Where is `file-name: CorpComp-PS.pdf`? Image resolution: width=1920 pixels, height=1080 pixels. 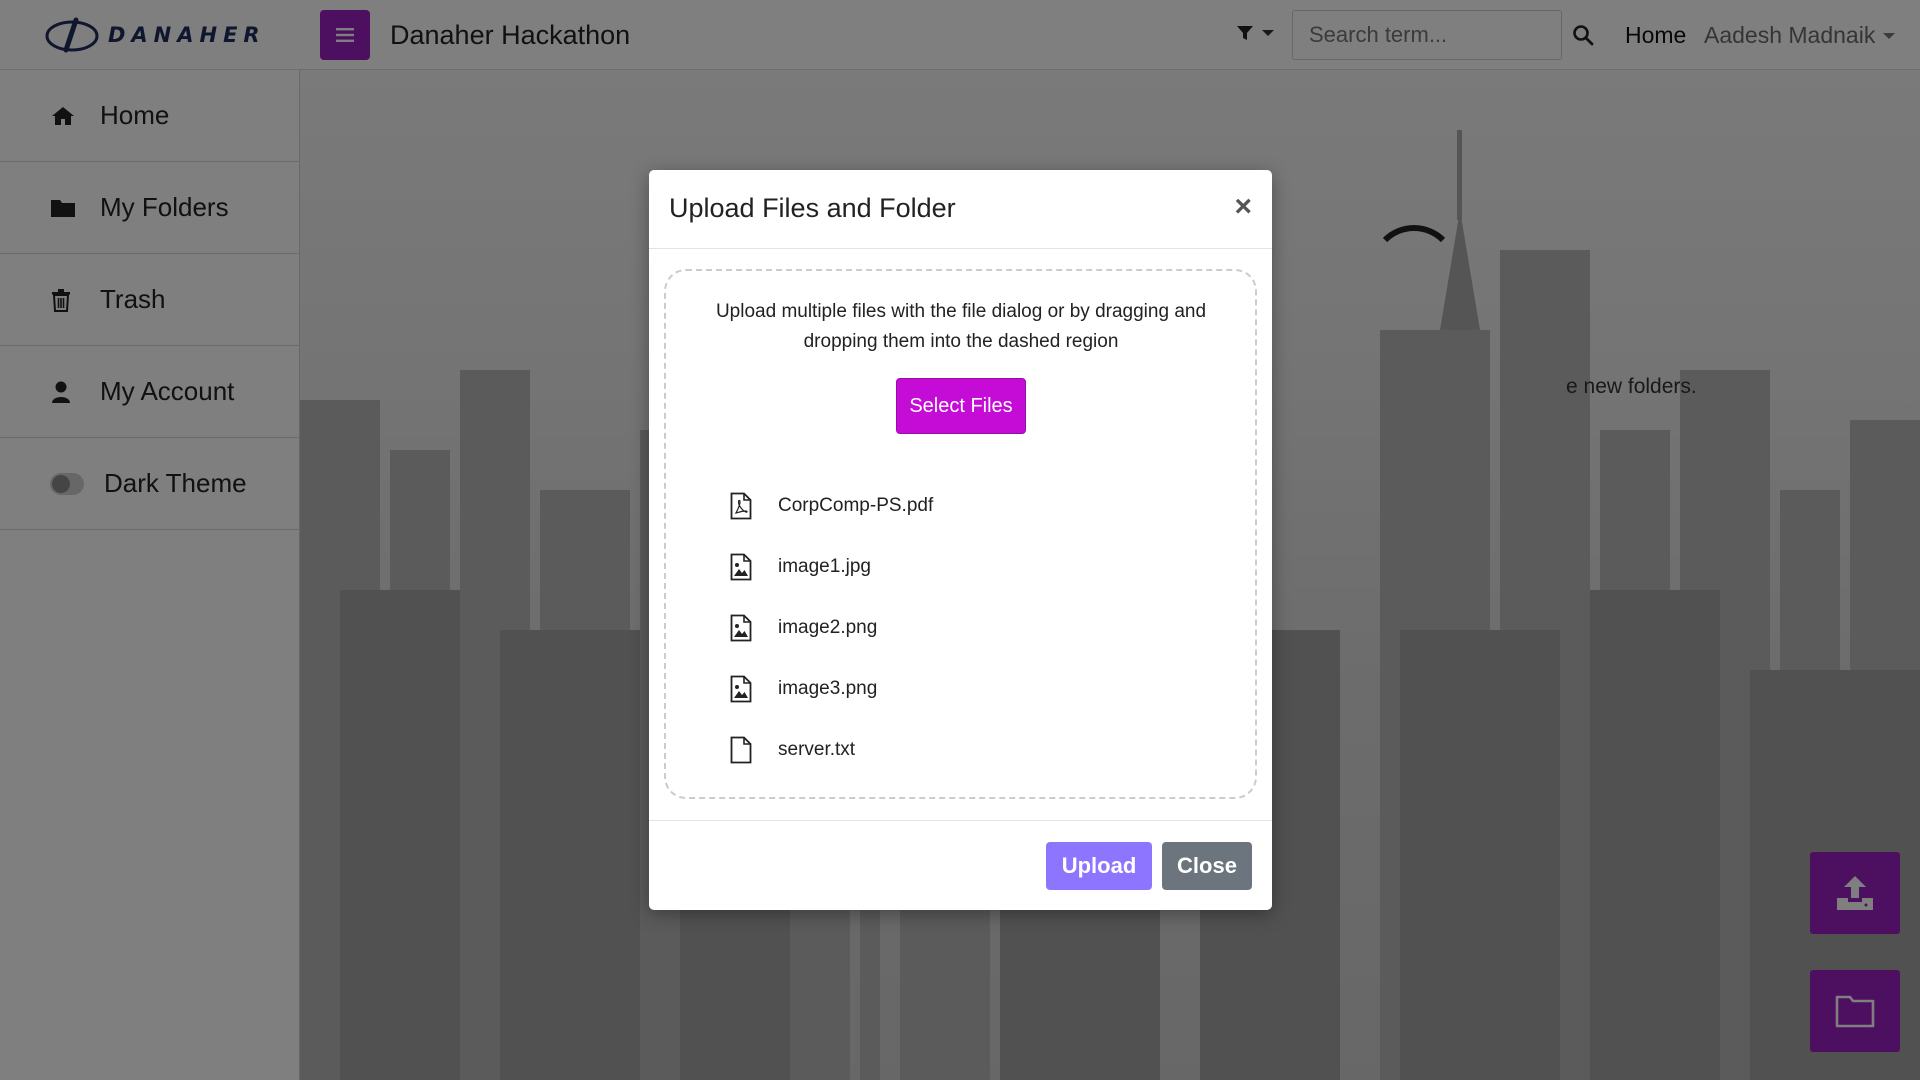
file-name: CorpComp-PS.pdf is located at coordinates (856, 505).